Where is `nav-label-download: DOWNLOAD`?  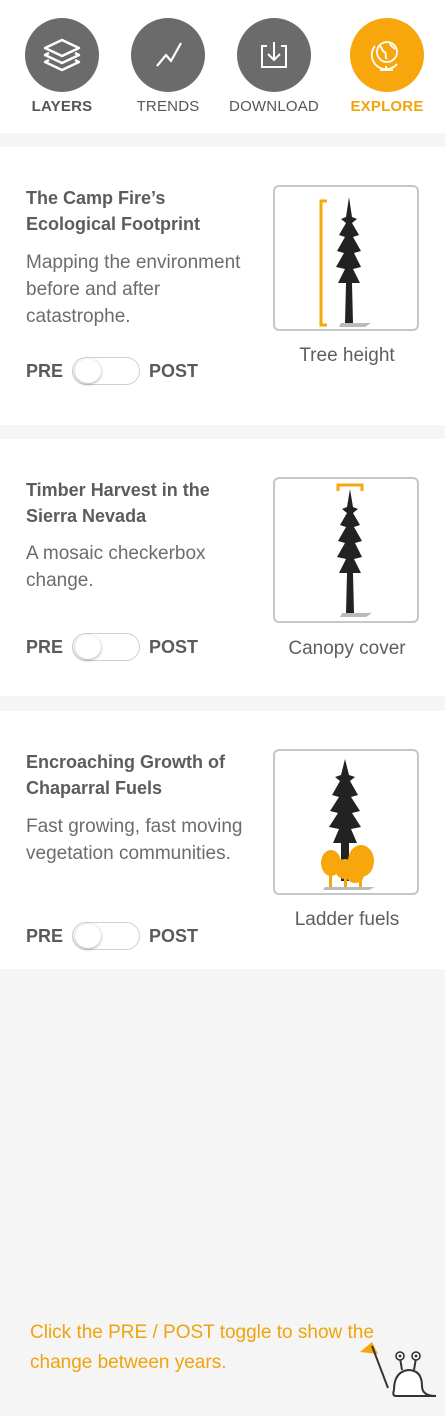
nav-label-download: DOWNLOAD is located at coordinates (274, 106).